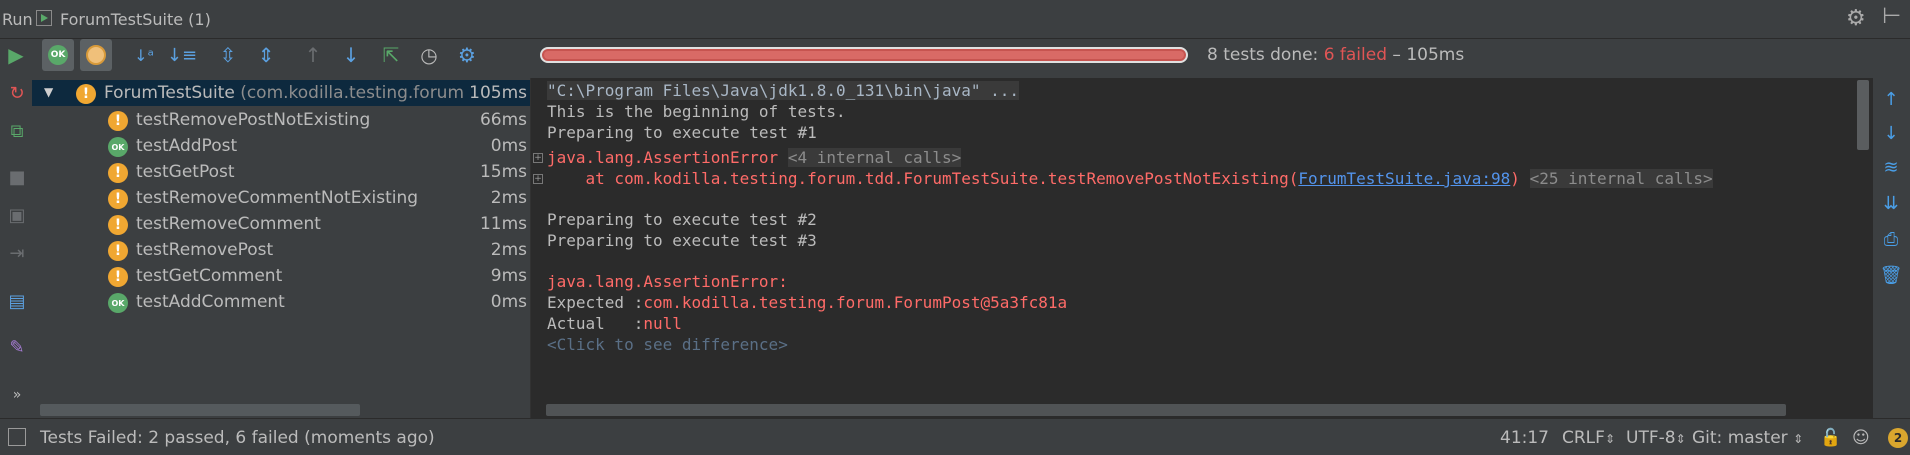  I want to click on test-progress-bar, so click(864, 55).